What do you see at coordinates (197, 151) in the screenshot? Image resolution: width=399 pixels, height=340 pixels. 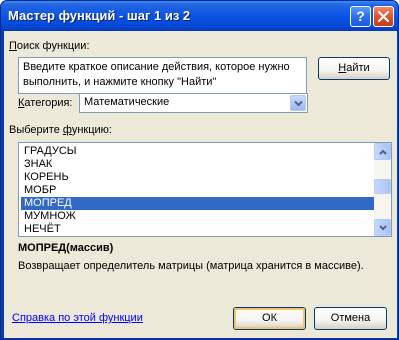 I see `list-item: ГРАДУСЫ` at bounding box center [197, 151].